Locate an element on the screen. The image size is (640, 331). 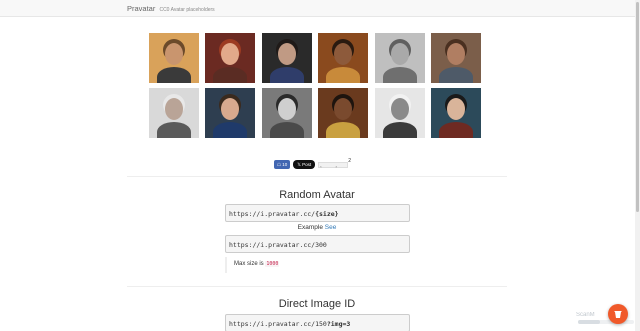
random-avatar-heading: Random Avatar is located at coordinates (317, 195).